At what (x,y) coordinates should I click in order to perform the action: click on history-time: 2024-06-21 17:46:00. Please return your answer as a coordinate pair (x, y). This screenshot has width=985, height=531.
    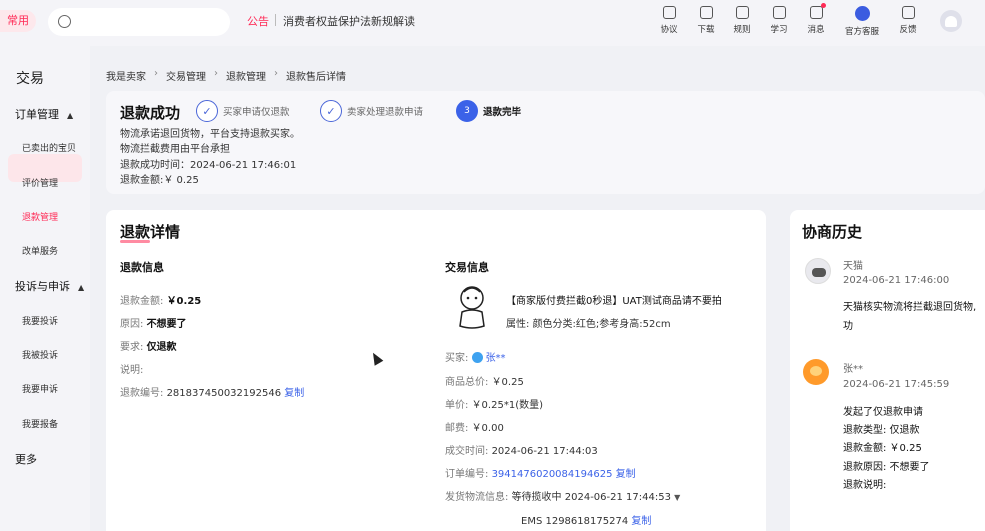
    Looking at the image, I should click on (896, 280).